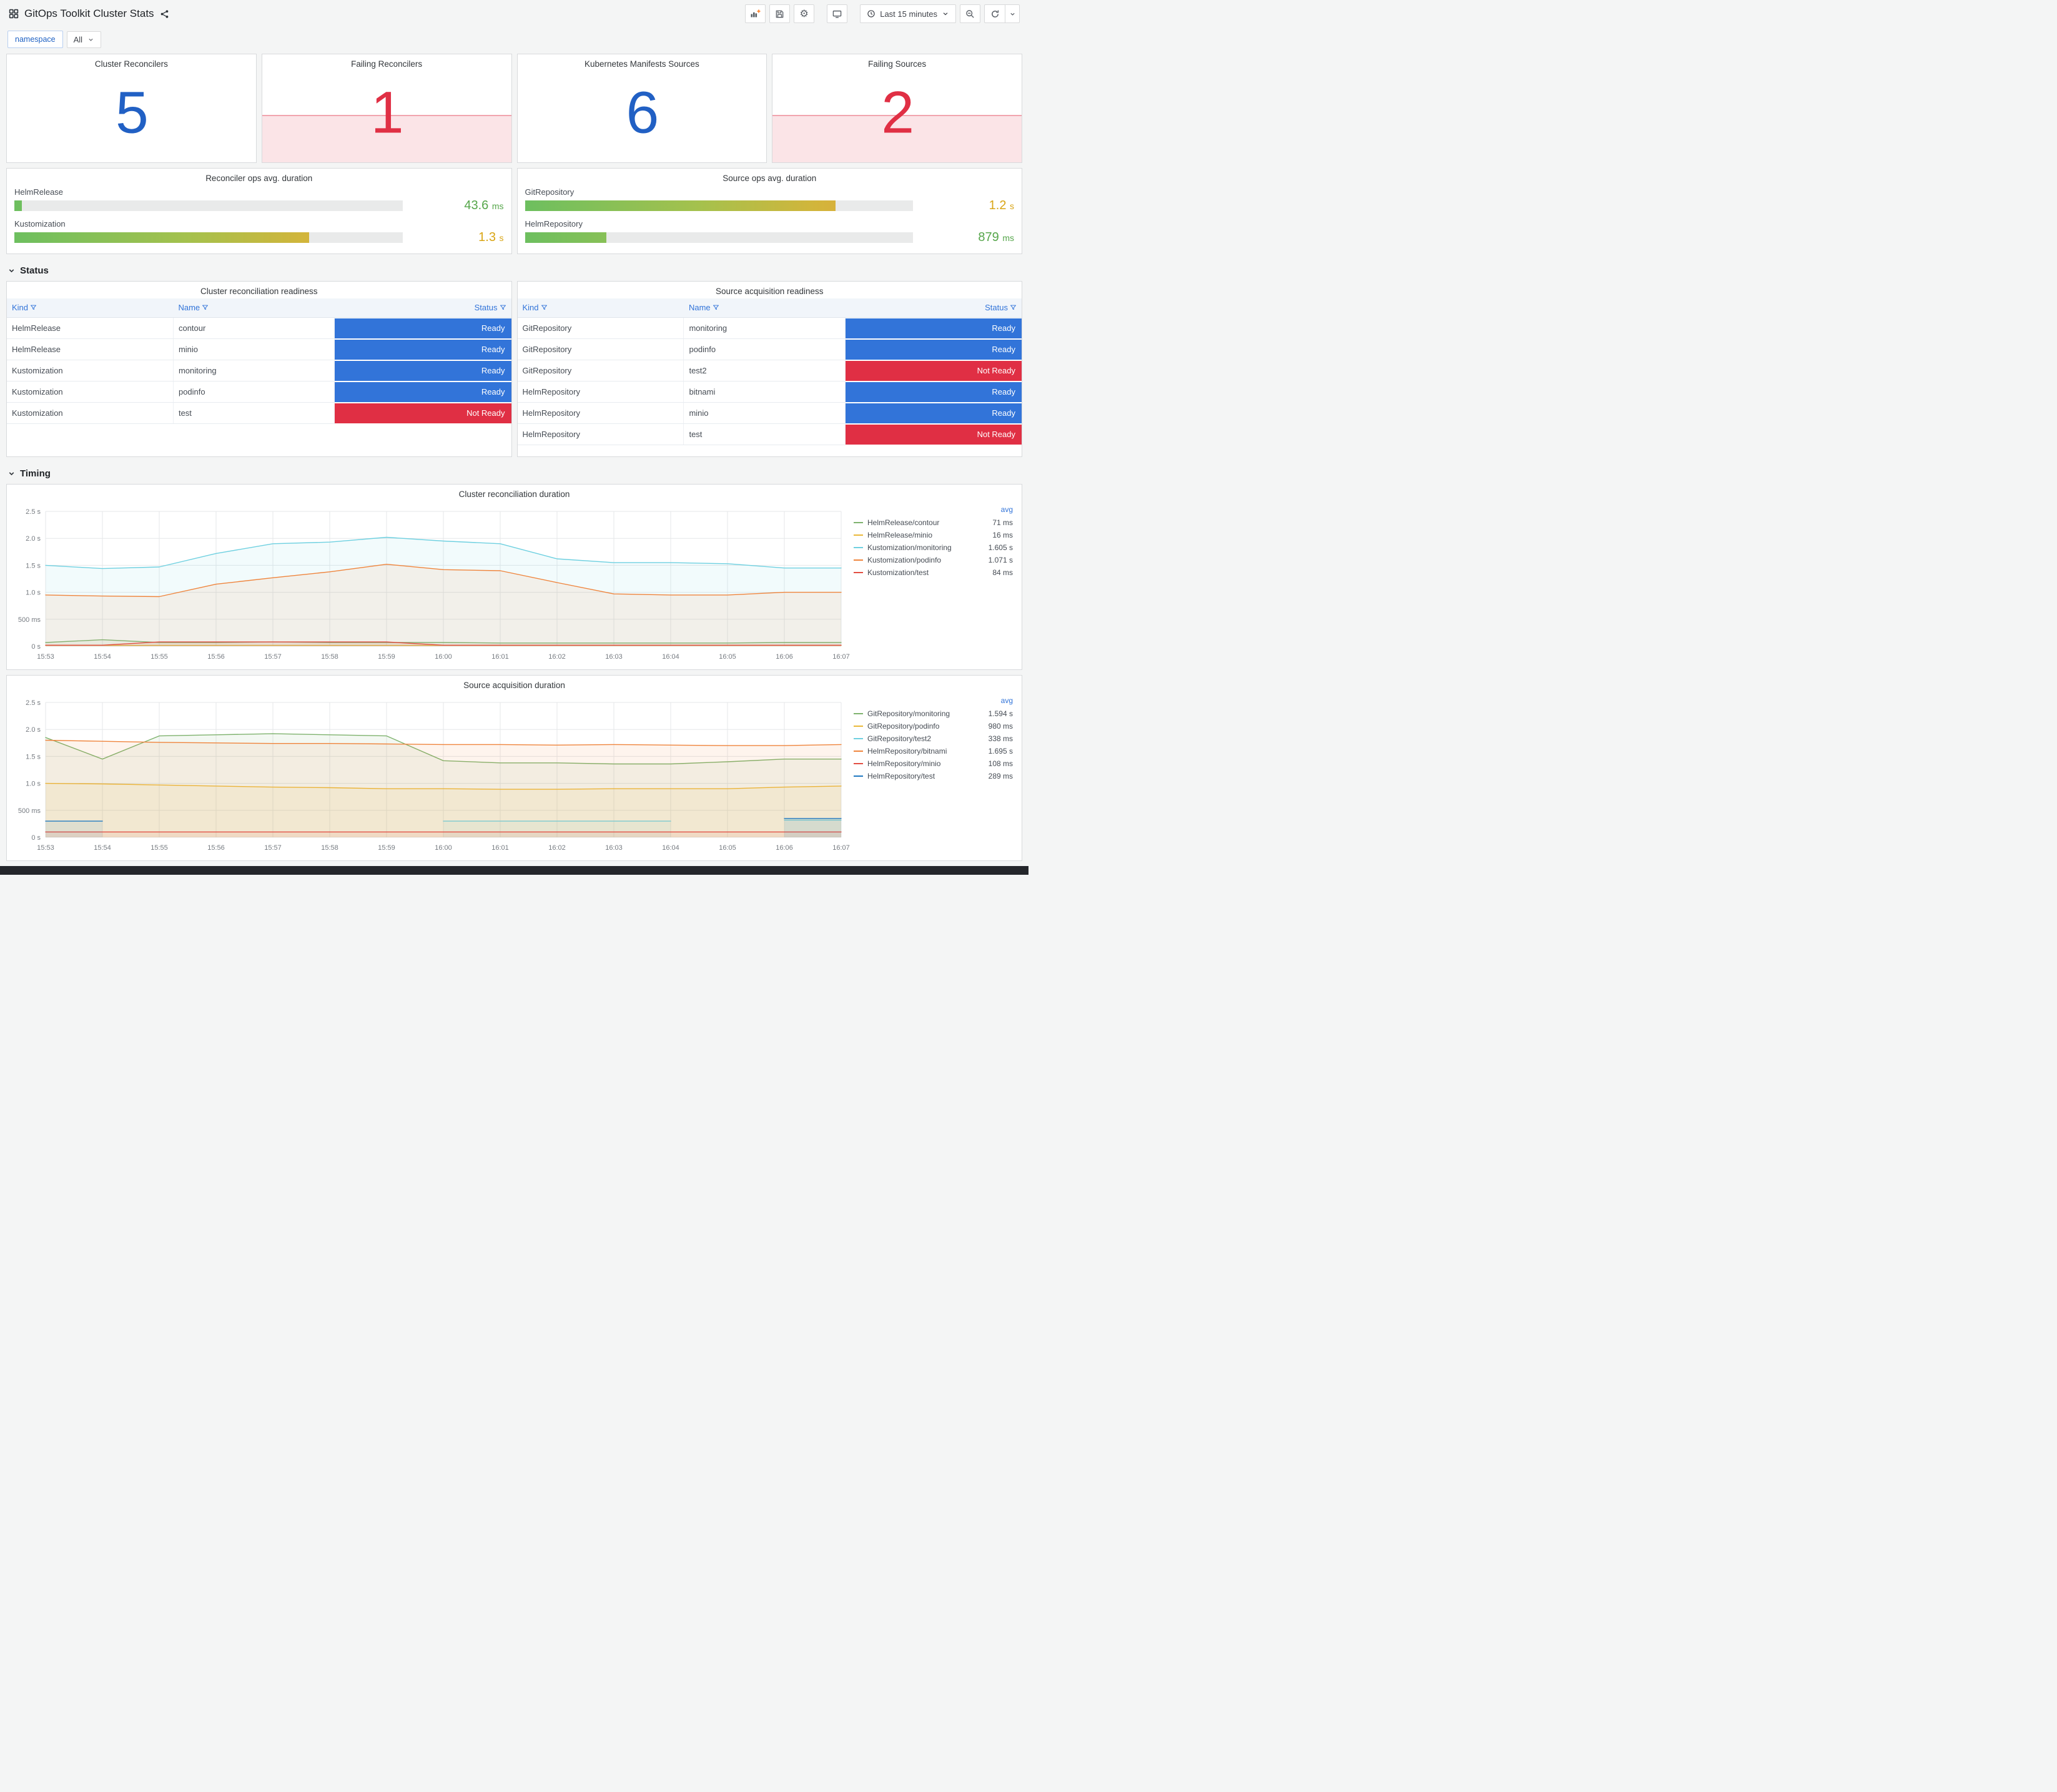 Image resolution: width=2057 pixels, height=1792 pixels. Describe the element at coordinates (565, 237) in the screenshot. I see `bar-gauge-fill` at that location.